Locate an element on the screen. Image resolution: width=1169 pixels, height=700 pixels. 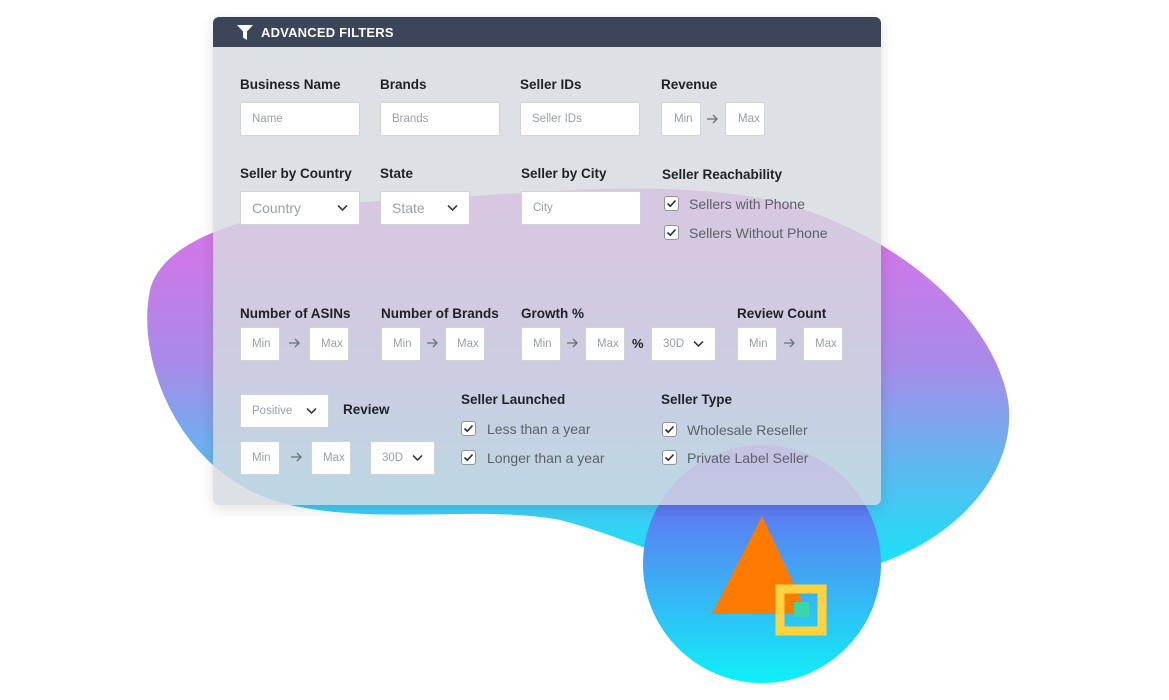
sellers-without-phone-checkbox is located at coordinates (671, 232).